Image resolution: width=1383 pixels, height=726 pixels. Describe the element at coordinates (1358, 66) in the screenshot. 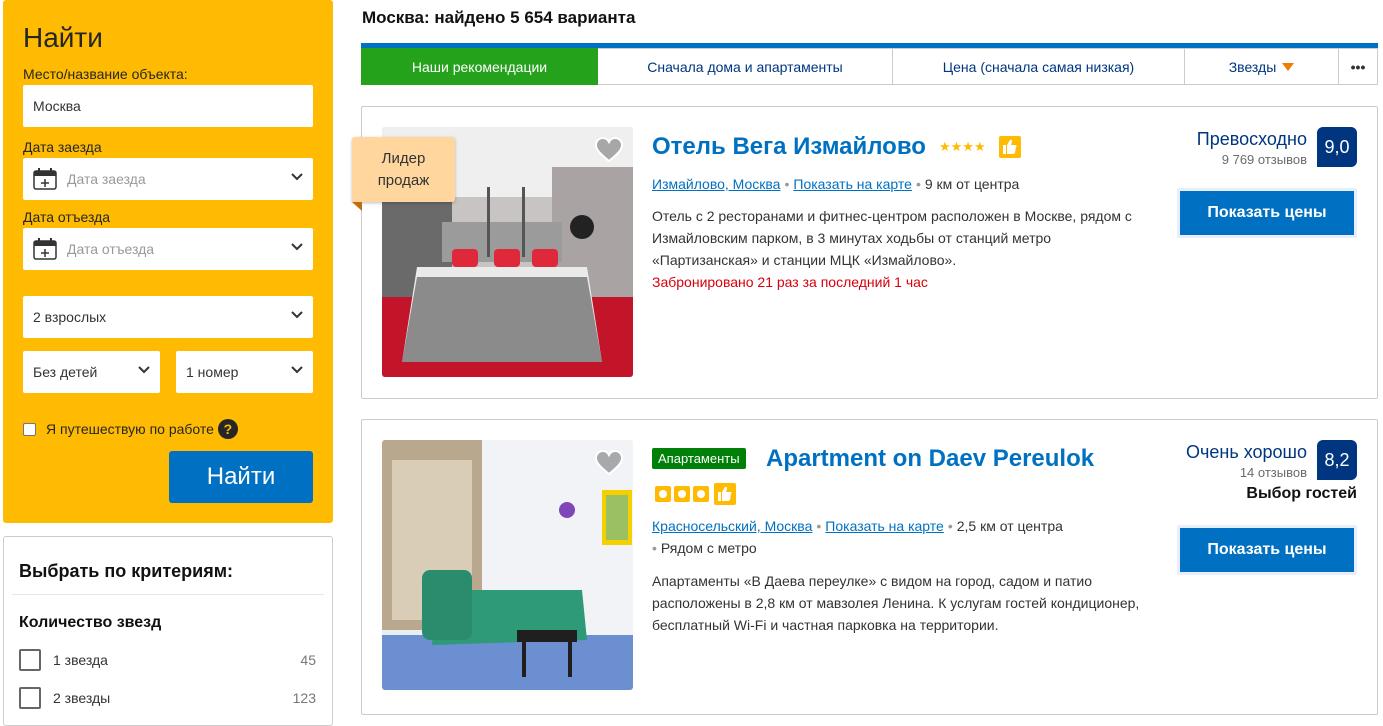

I see `more-options-button: •••` at that location.